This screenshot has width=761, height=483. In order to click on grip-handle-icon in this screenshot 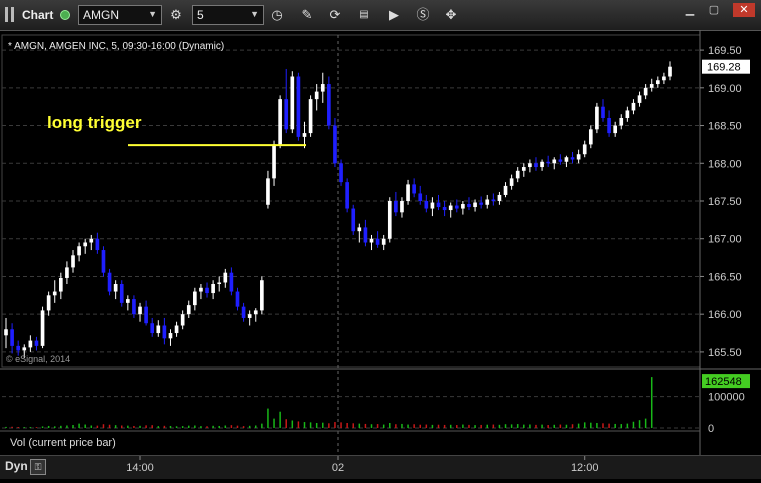, I will do `click(10, 14)`.